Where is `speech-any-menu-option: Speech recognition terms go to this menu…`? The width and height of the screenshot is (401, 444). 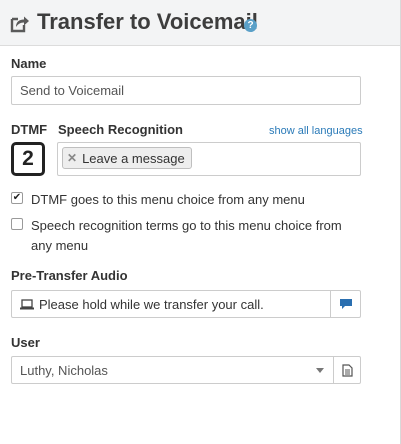 speech-any-menu-option: Speech recognition terms go to this menu… is located at coordinates (181, 236).